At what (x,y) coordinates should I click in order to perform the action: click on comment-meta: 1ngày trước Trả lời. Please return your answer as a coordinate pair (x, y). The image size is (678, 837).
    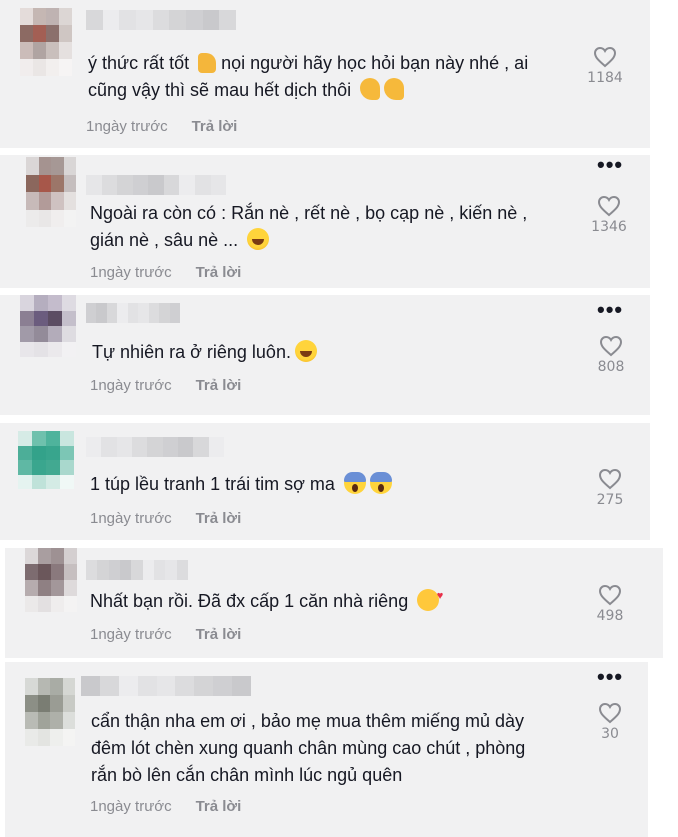
    Looking at the image, I should click on (161, 126).